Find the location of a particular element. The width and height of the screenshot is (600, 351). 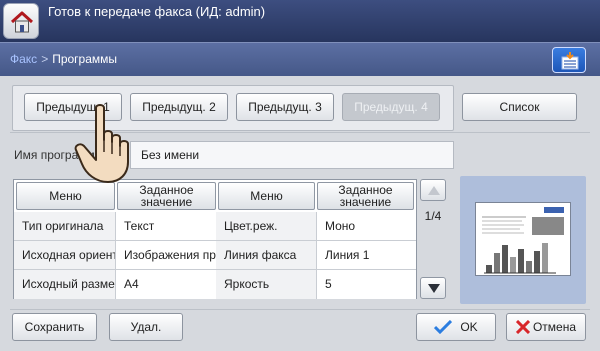

scroll-down-button is located at coordinates (433, 288).